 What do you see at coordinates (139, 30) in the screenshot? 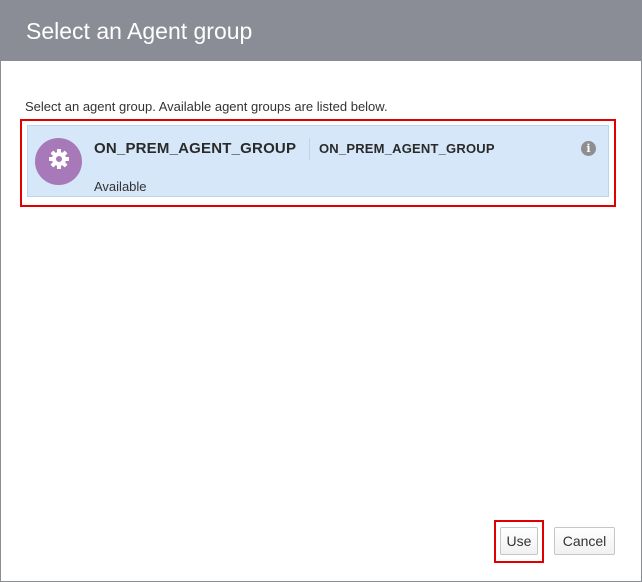
I see `dialog-title: Select an Agent group` at bounding box center [139, 30].